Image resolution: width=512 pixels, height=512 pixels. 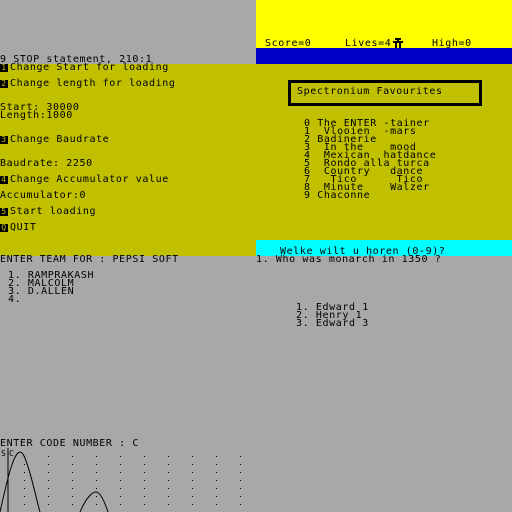 I want to click on menu-key: 5, so click(x=4, y=211).